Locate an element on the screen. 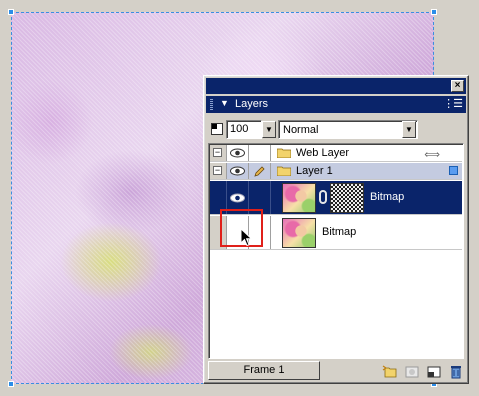 The height and width of the screenshot is (396, 479). new-layer-icon is located at coordinates (434, 372).